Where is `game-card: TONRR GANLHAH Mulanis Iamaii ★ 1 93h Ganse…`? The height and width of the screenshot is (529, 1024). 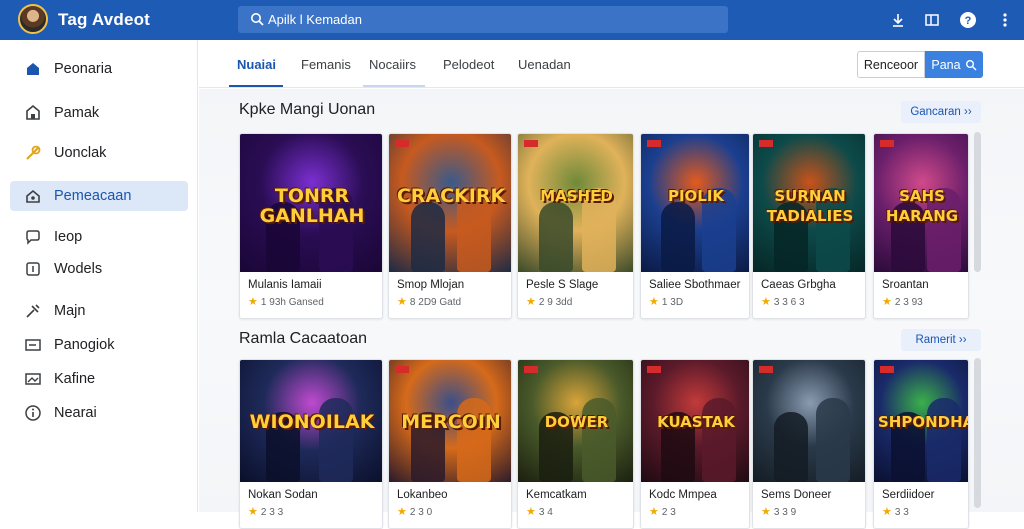
game-card: TONRR GANLHAH Mulanis Iamaii ★ 1 93h Ganse… is located at coordinates (311, 226).